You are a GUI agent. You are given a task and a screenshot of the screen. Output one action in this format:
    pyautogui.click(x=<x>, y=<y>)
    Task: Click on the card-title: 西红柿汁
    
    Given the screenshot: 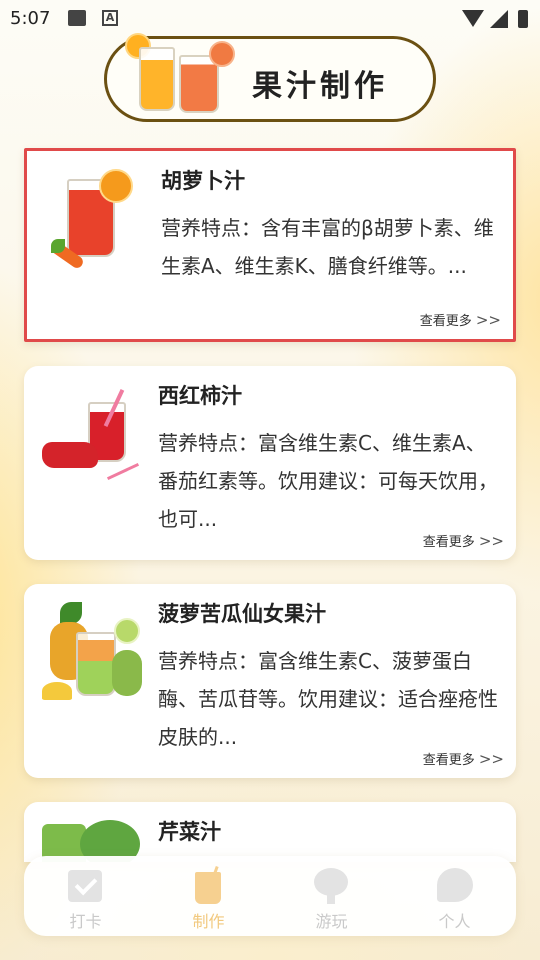 What is the action you would take?
    pyautogui.click(x=200, y=396)
    